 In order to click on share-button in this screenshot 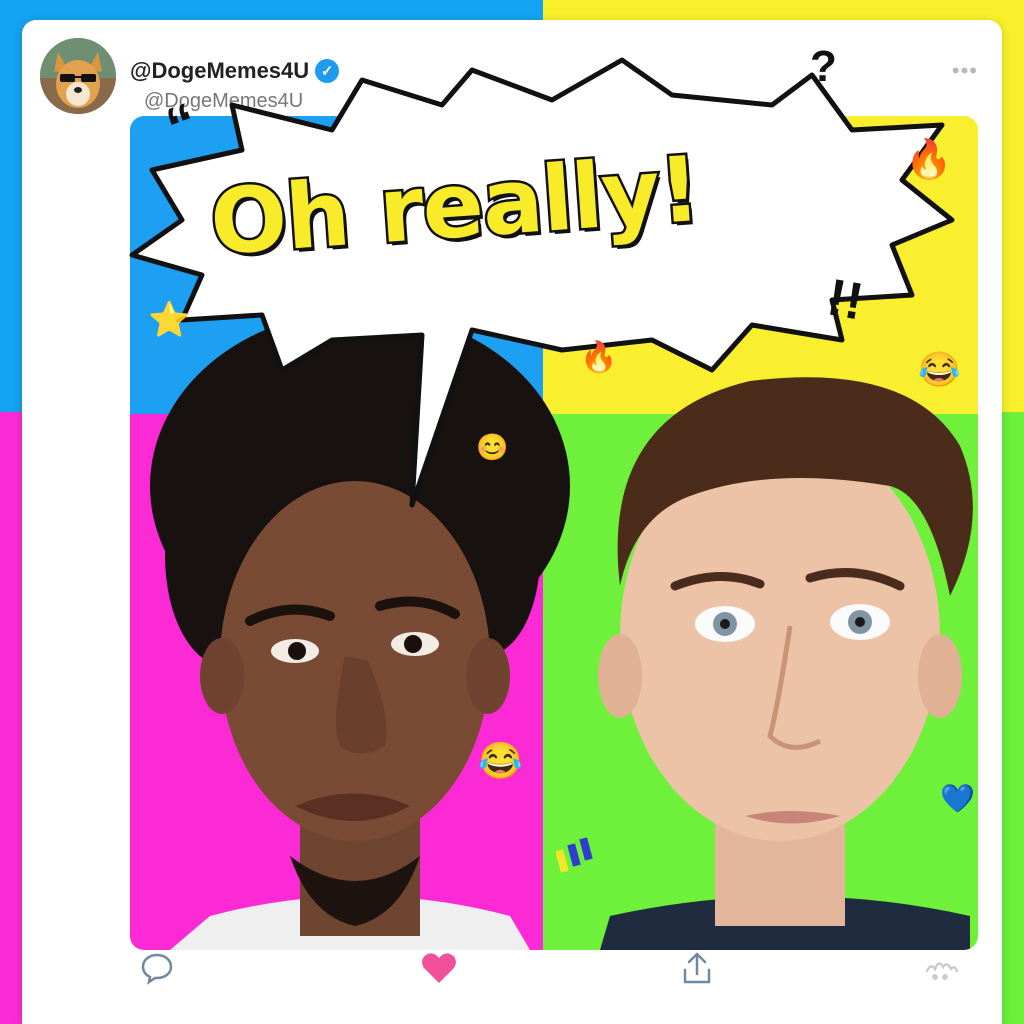, I will do `click(697, 968)`.